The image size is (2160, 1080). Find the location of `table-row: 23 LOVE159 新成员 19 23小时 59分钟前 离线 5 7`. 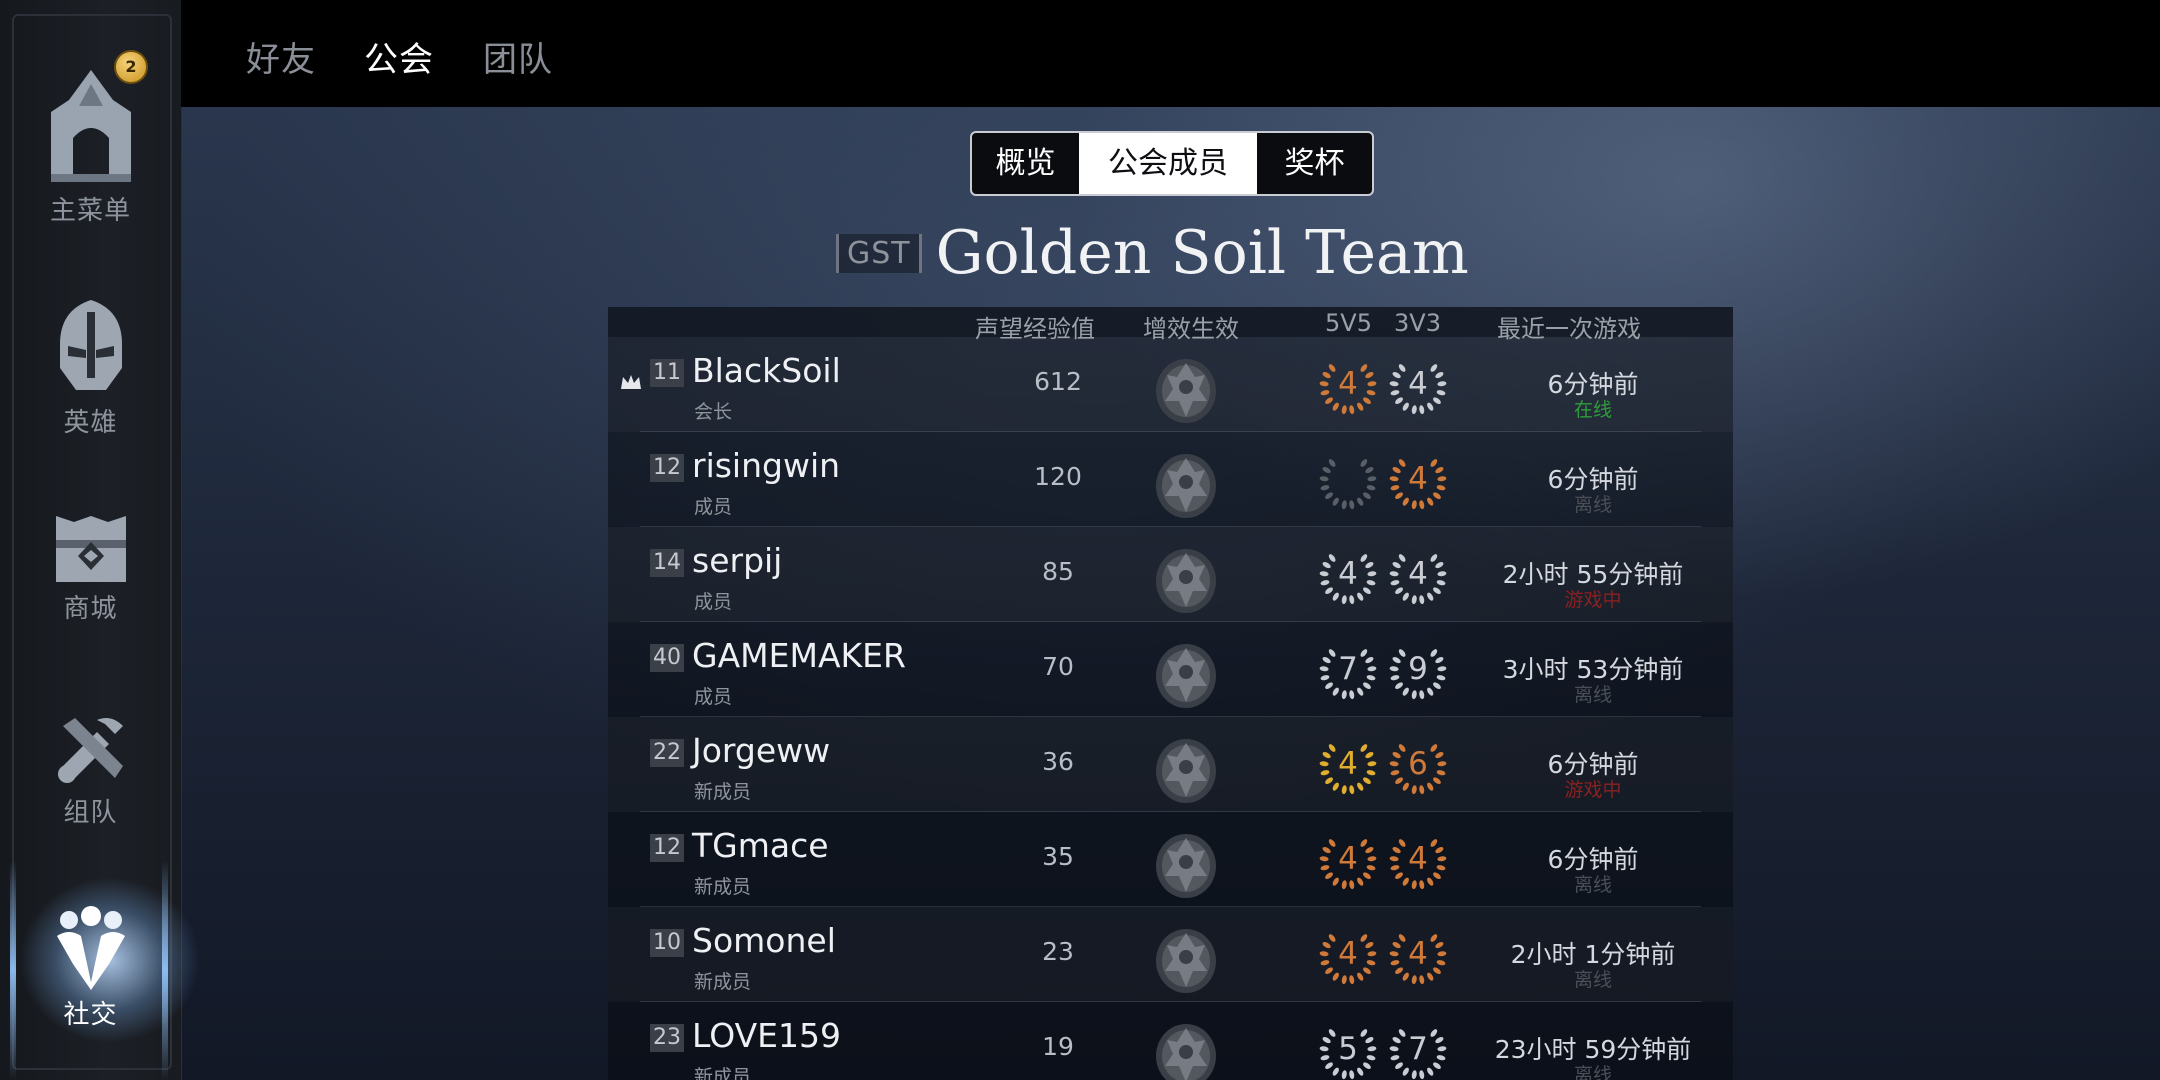

table-row: 23 LOVE159 新成员 19 23小时 59分钟前 离线 5 7 is located at coordinates (1170, 1041).